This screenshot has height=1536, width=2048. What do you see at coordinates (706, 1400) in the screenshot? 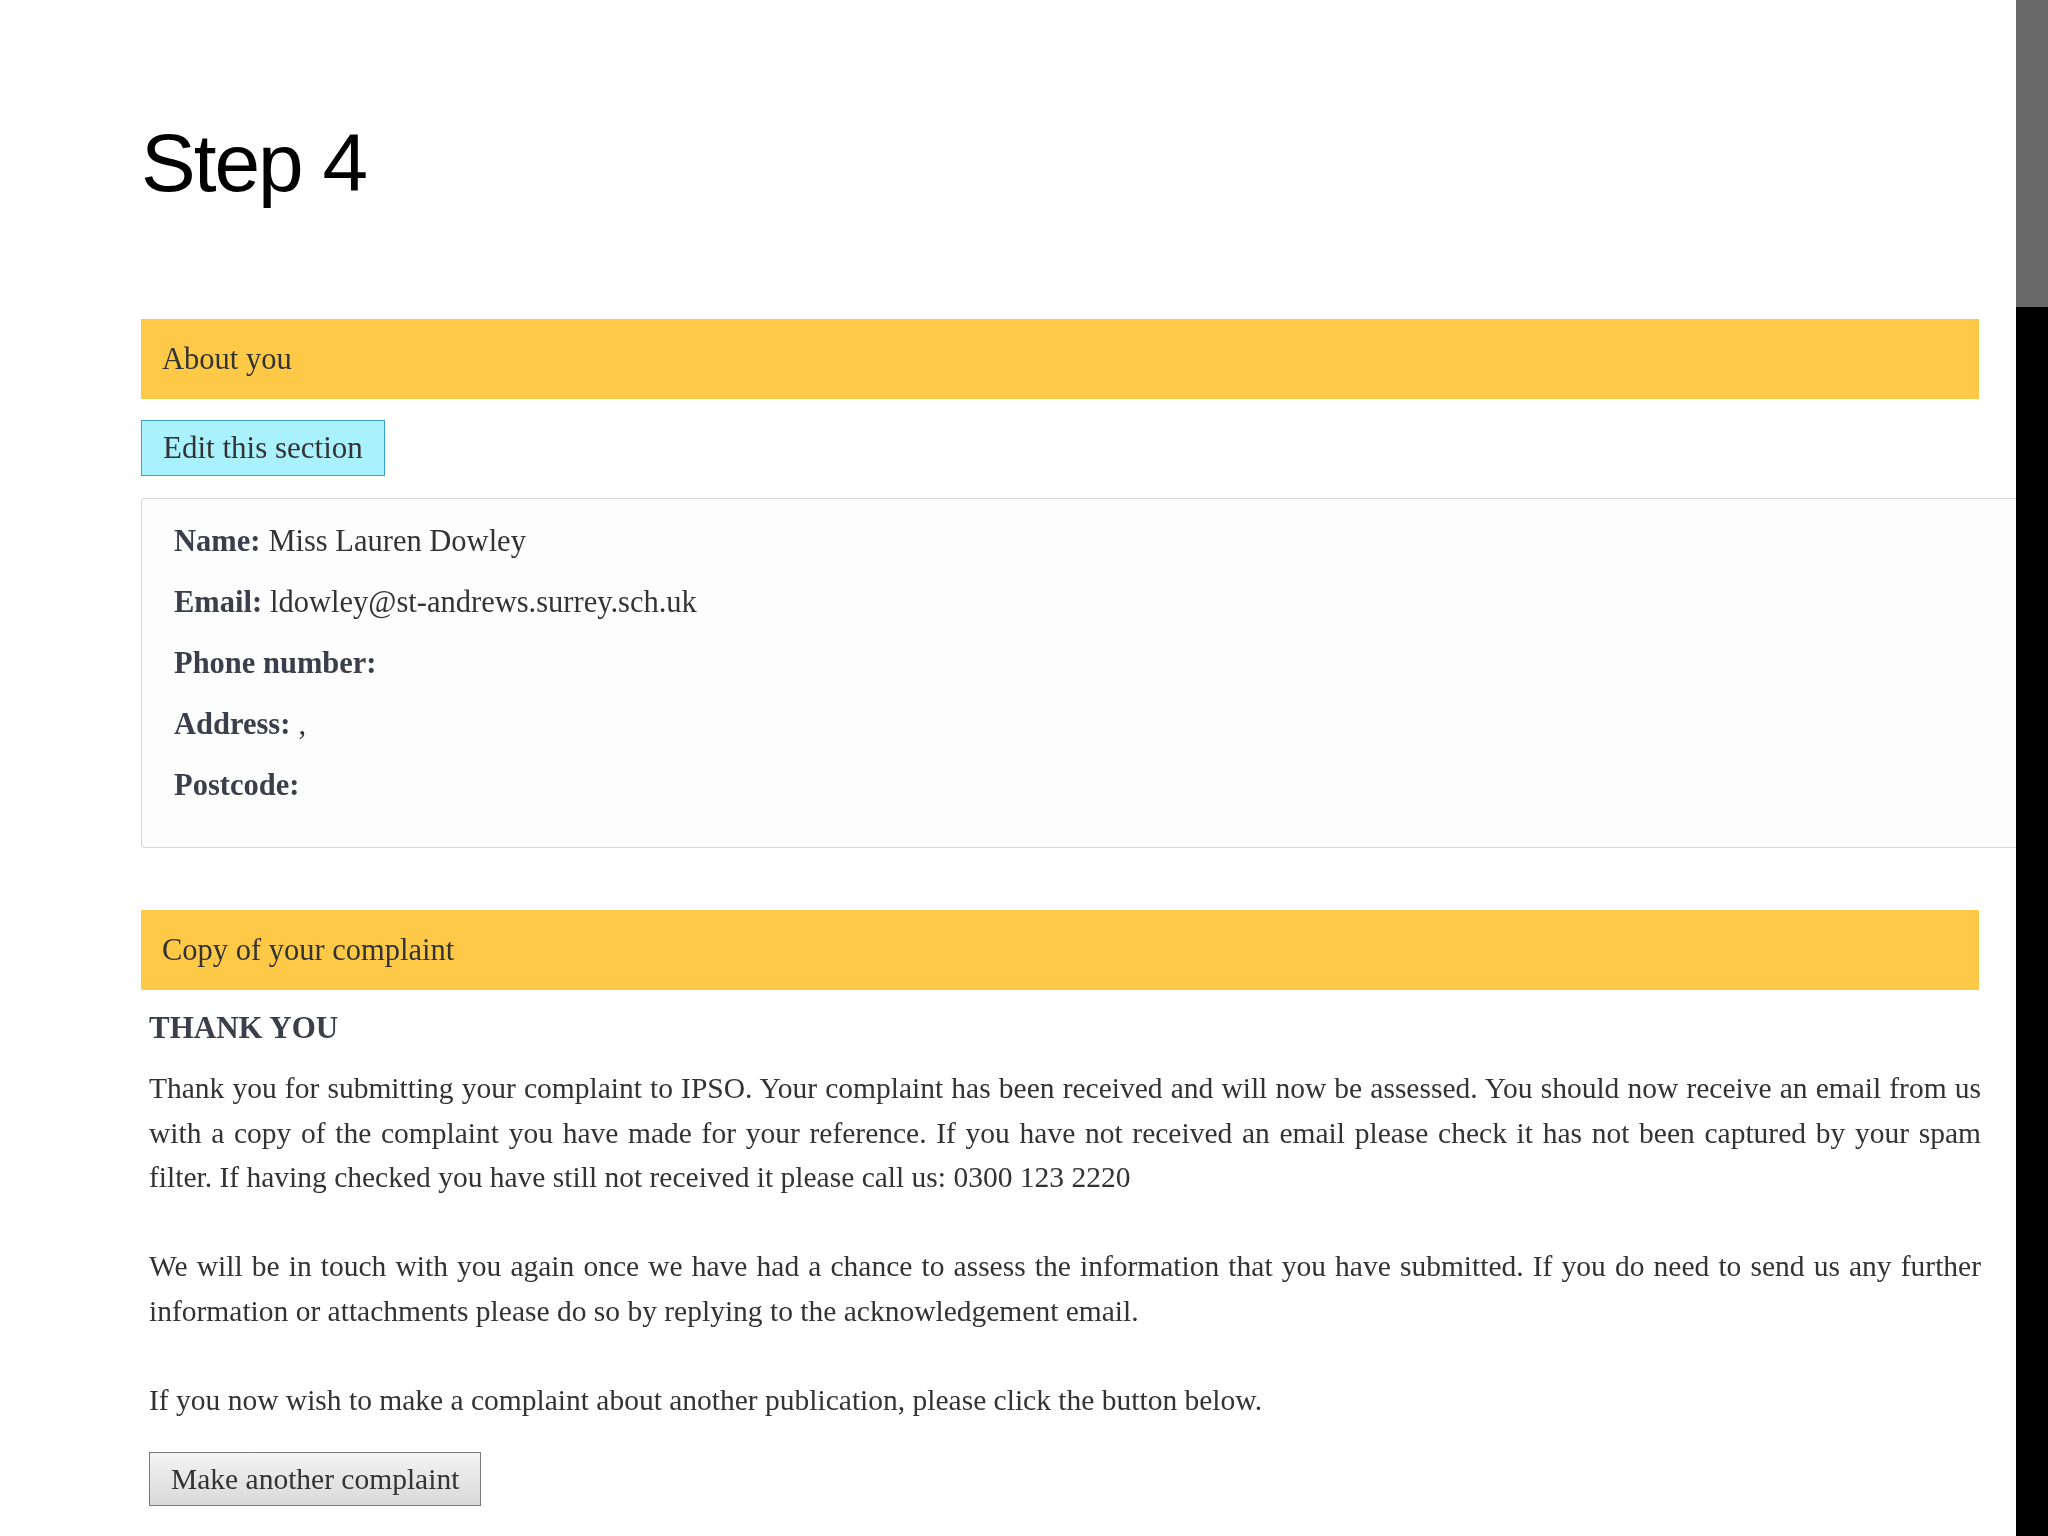
I see `message-paragraph: If you now wish to make a complaint about another publication, please click the button below.` at bounding box center [706, 1400].